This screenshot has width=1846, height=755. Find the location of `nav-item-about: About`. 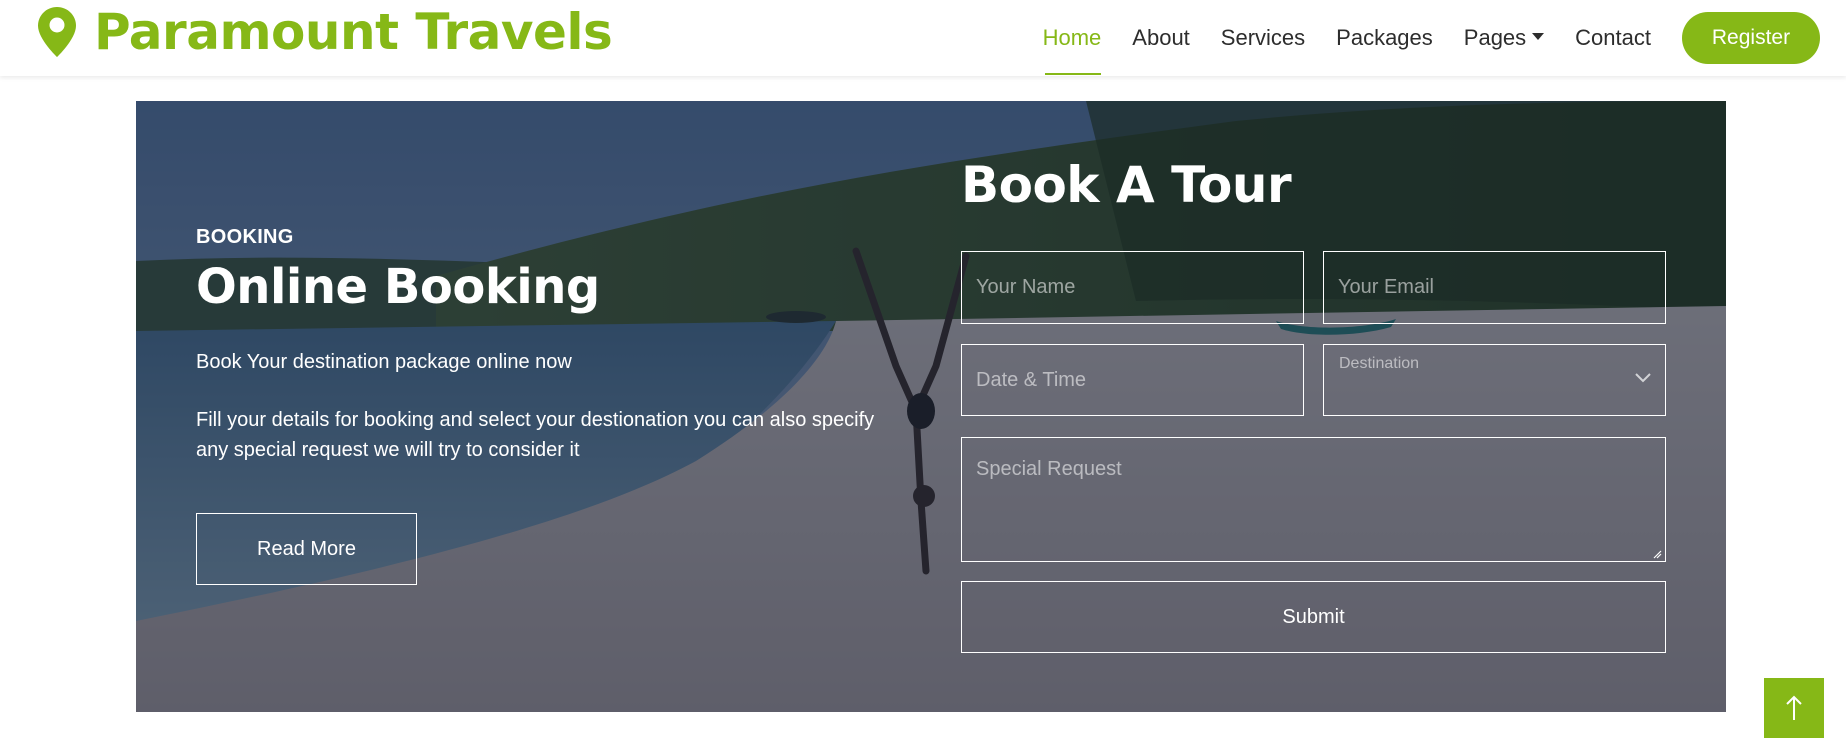

nav-item-about: About is located at coordinates (1161, 38).